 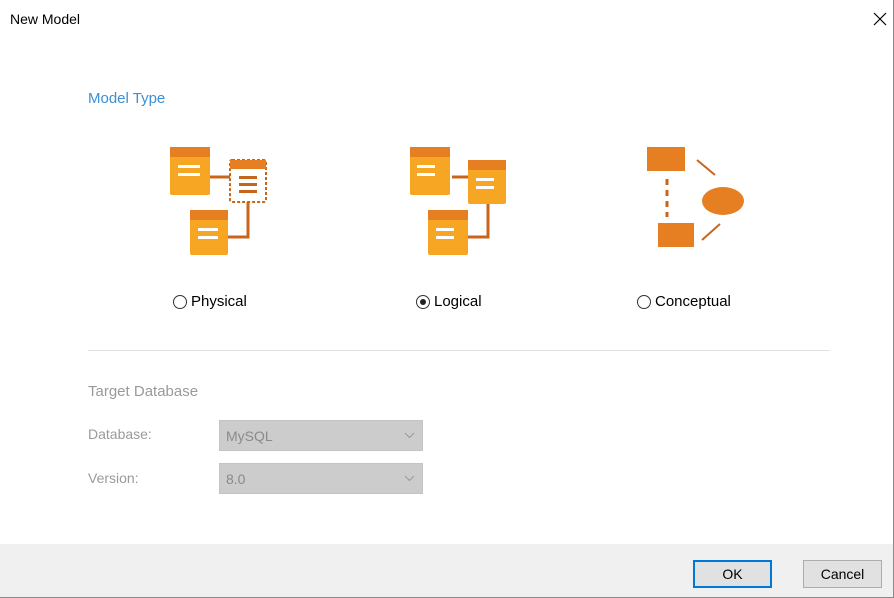 I want to click on ok-button: OK, so click(x=732, y=574).